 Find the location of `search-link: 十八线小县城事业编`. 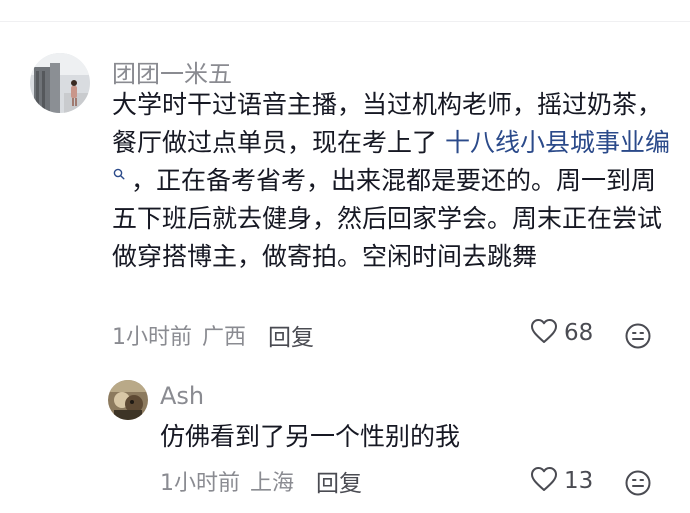

search-link: 十八线小县城事业编 is located at coordinates (557, 142).